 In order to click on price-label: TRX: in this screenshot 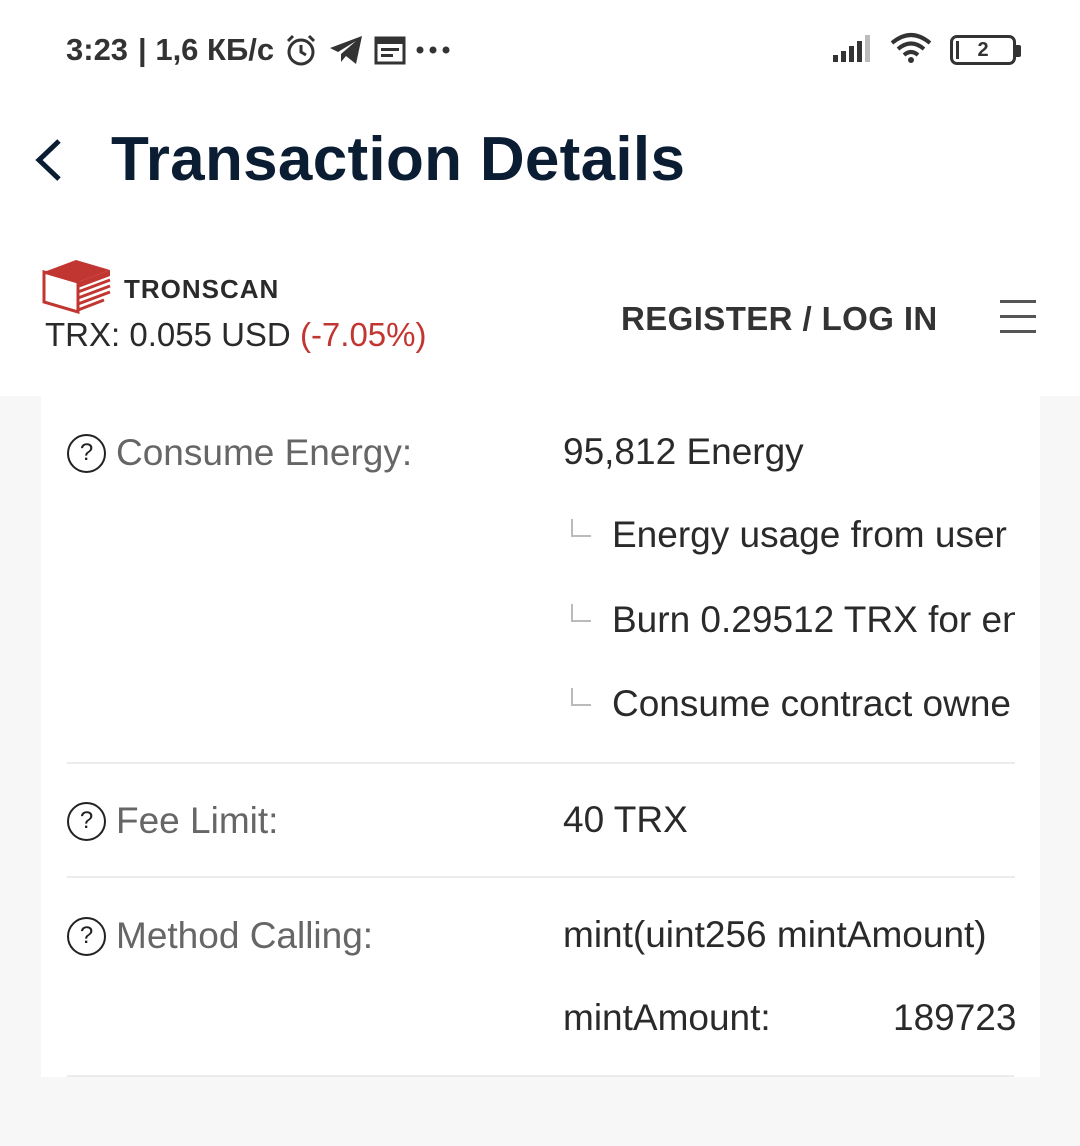, I will do `click(83, 334)`.